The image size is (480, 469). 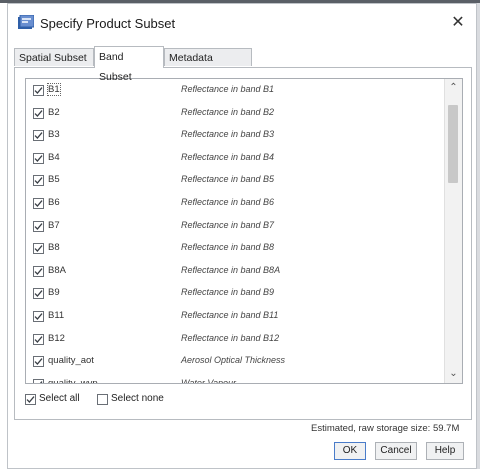 I want to click on band-description: Reflectance in band B3, so click(x=228, y=134).